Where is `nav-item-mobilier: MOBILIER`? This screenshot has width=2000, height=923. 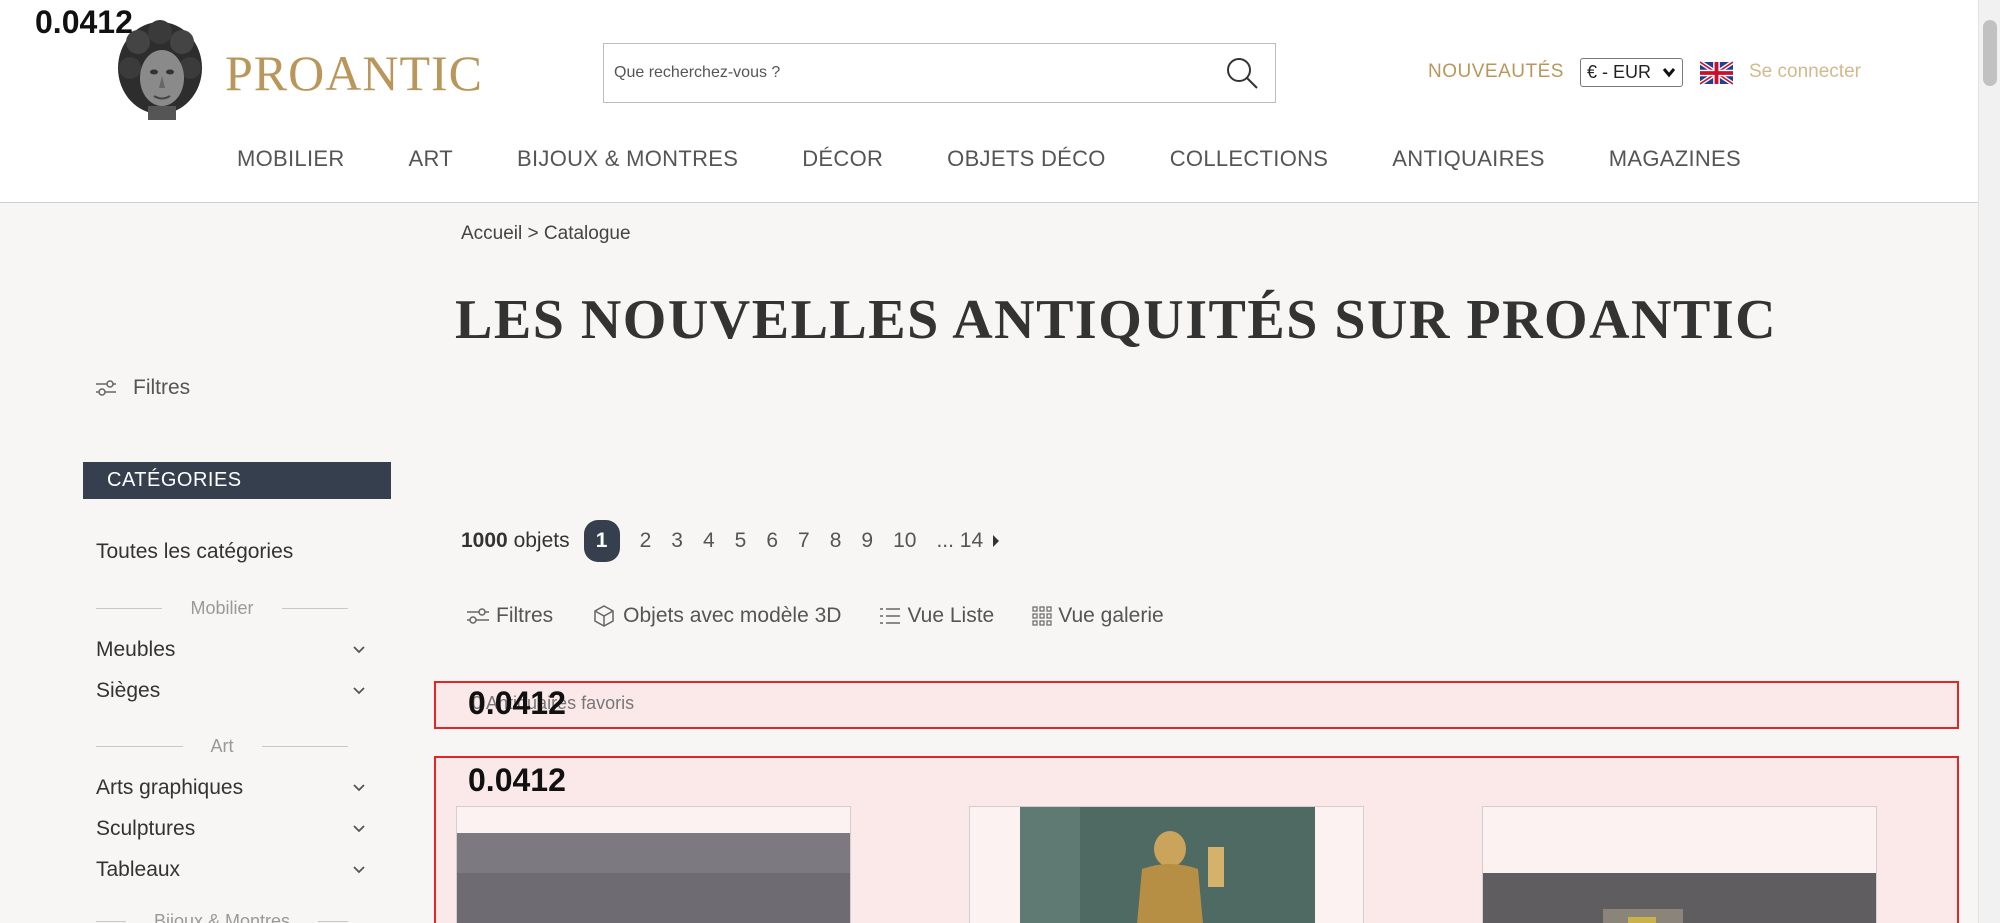
nav-item-mobilier: MOBILIER is located at coordinates (291, 163).